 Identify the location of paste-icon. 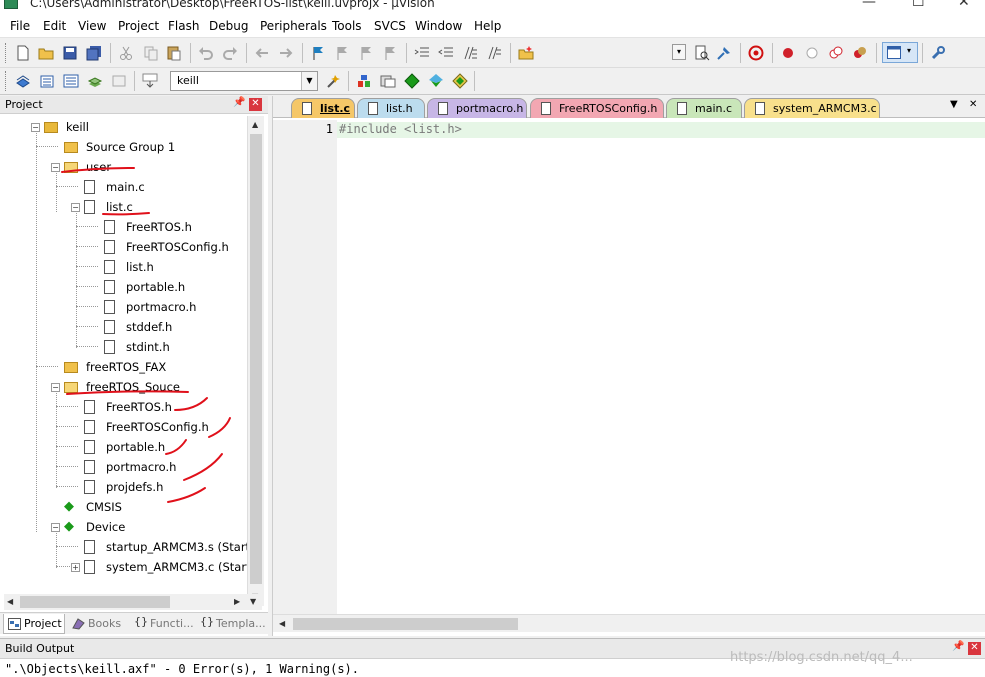
(174, 53).